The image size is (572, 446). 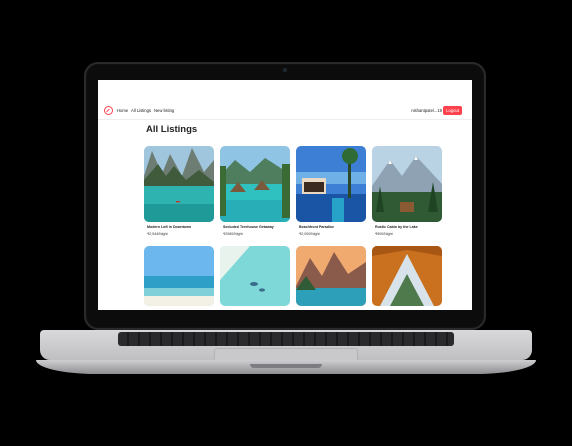 I want to click on treehouse-image, so click(x=255, y=184).